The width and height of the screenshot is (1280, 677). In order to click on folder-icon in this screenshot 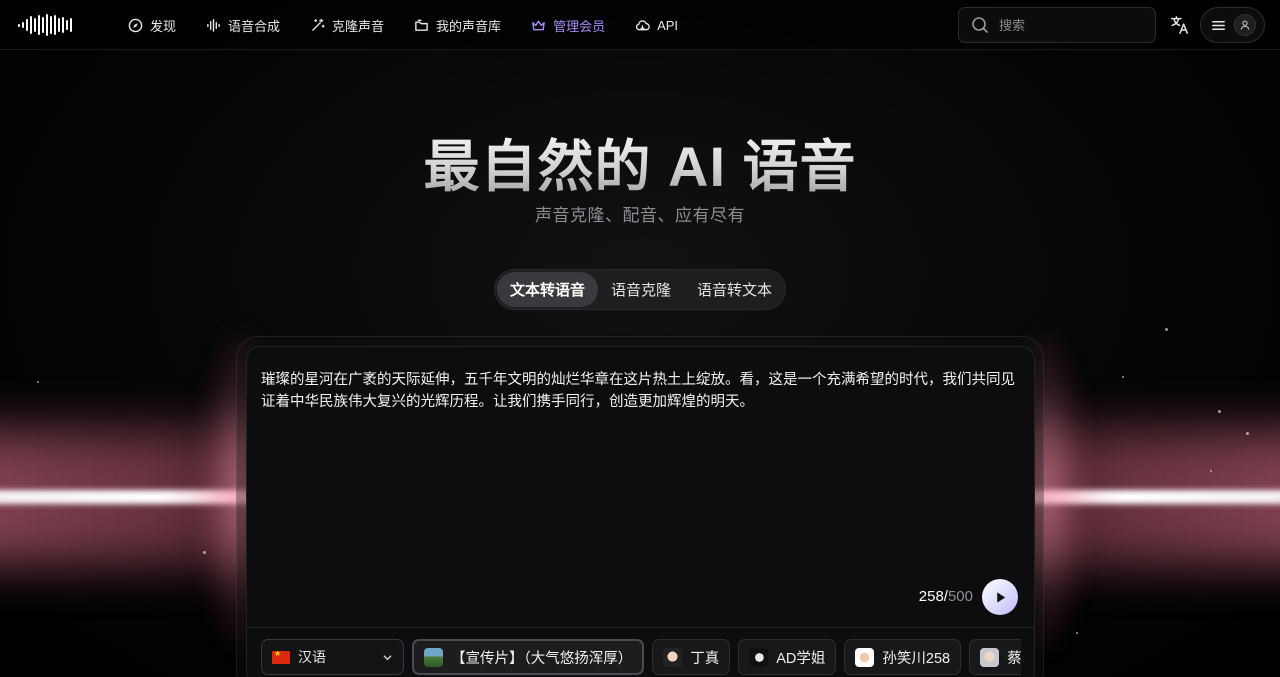, I will do `click(421, 25)`.